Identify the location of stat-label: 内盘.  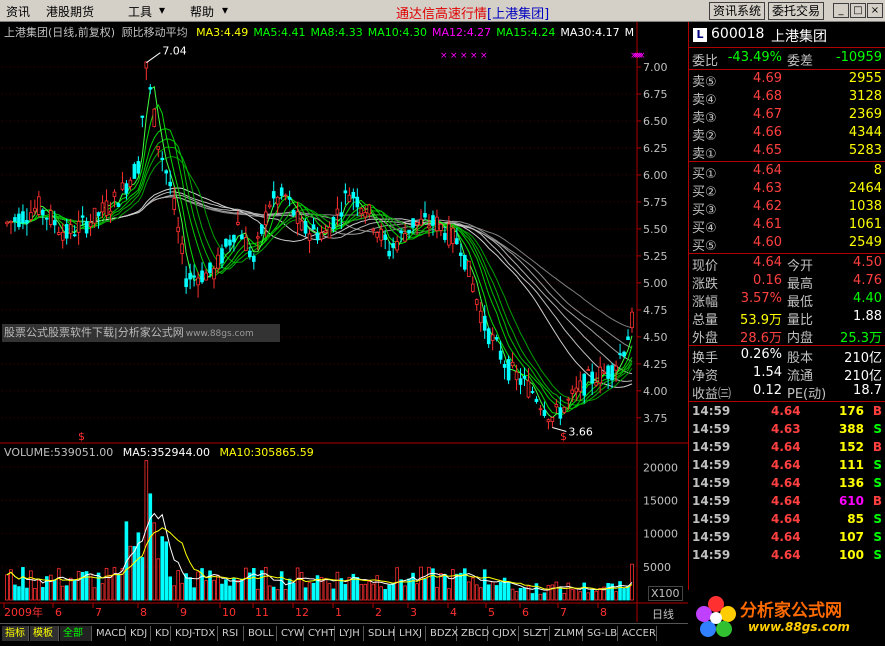
(800, 338).